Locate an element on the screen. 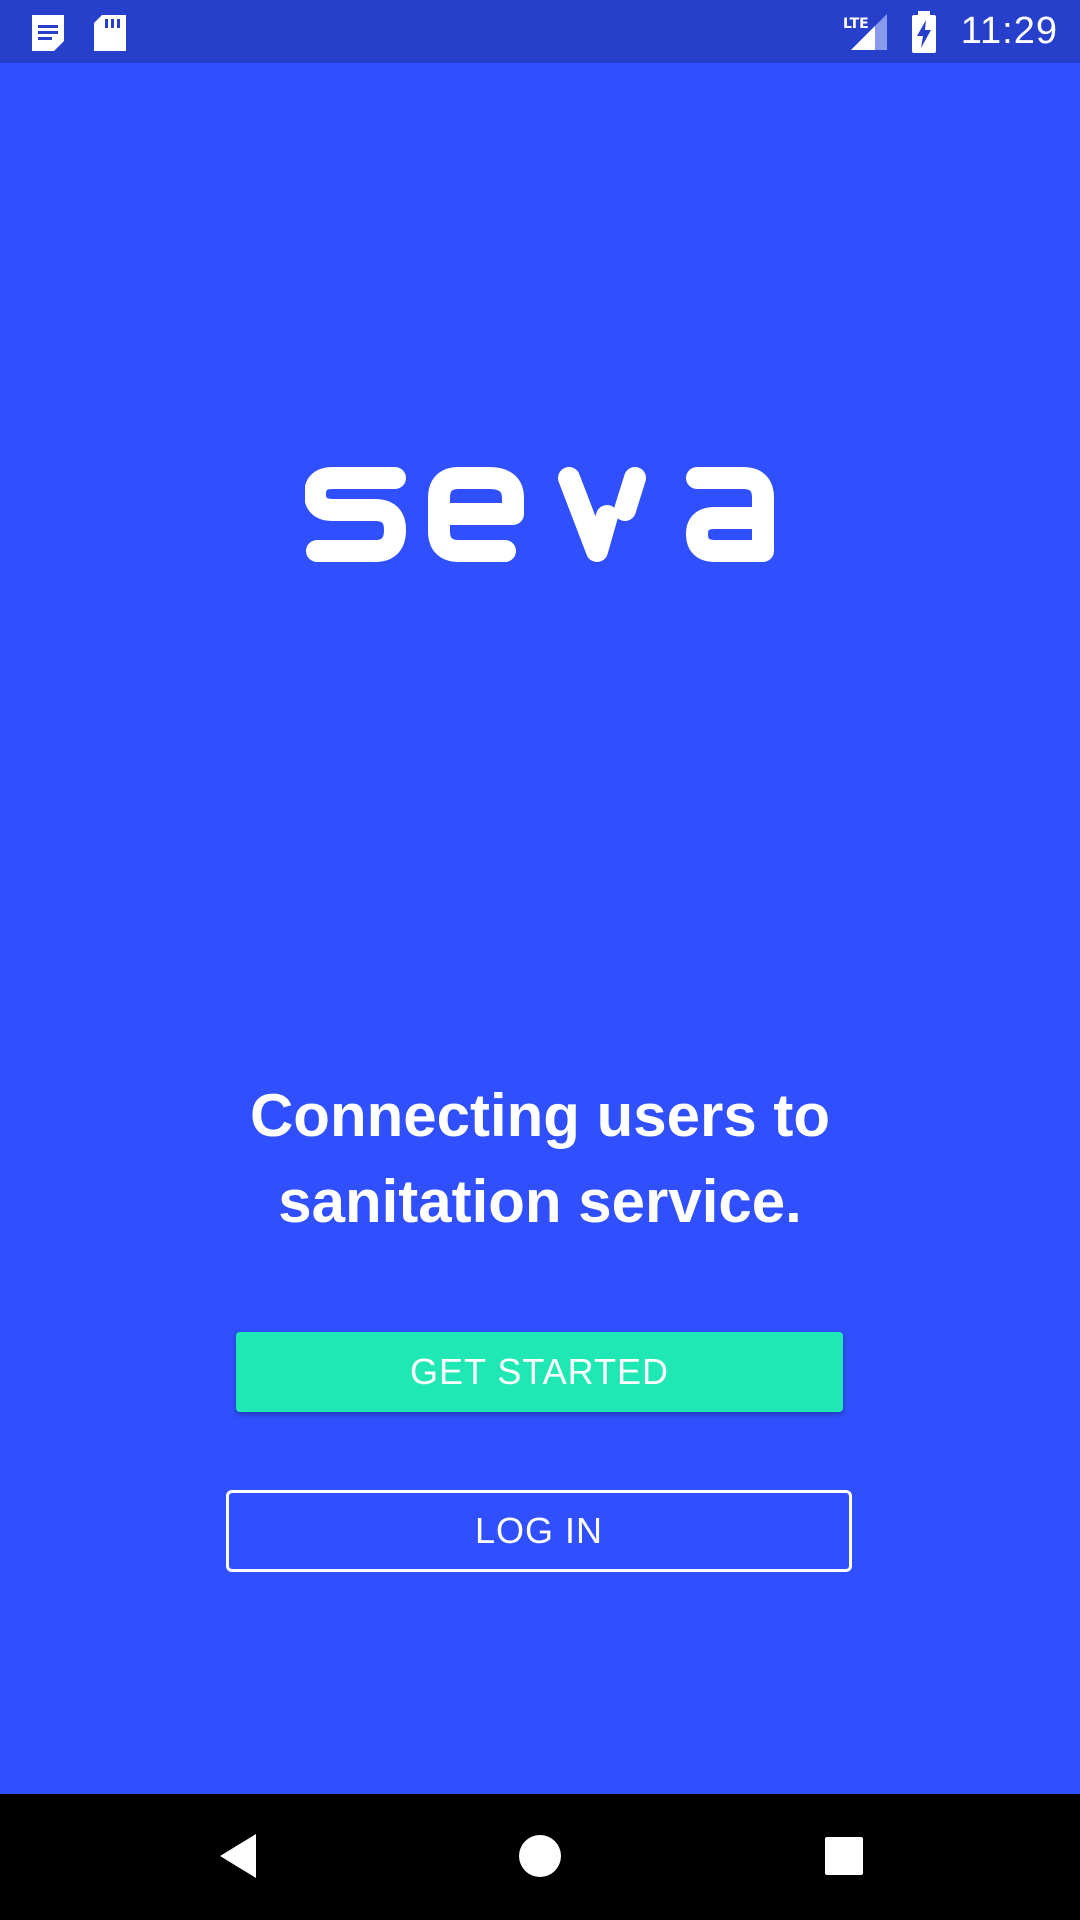 Image resolution: width=1080 pixels, height=1920 pixels. back-icon is located at coordinates (238, 1856).